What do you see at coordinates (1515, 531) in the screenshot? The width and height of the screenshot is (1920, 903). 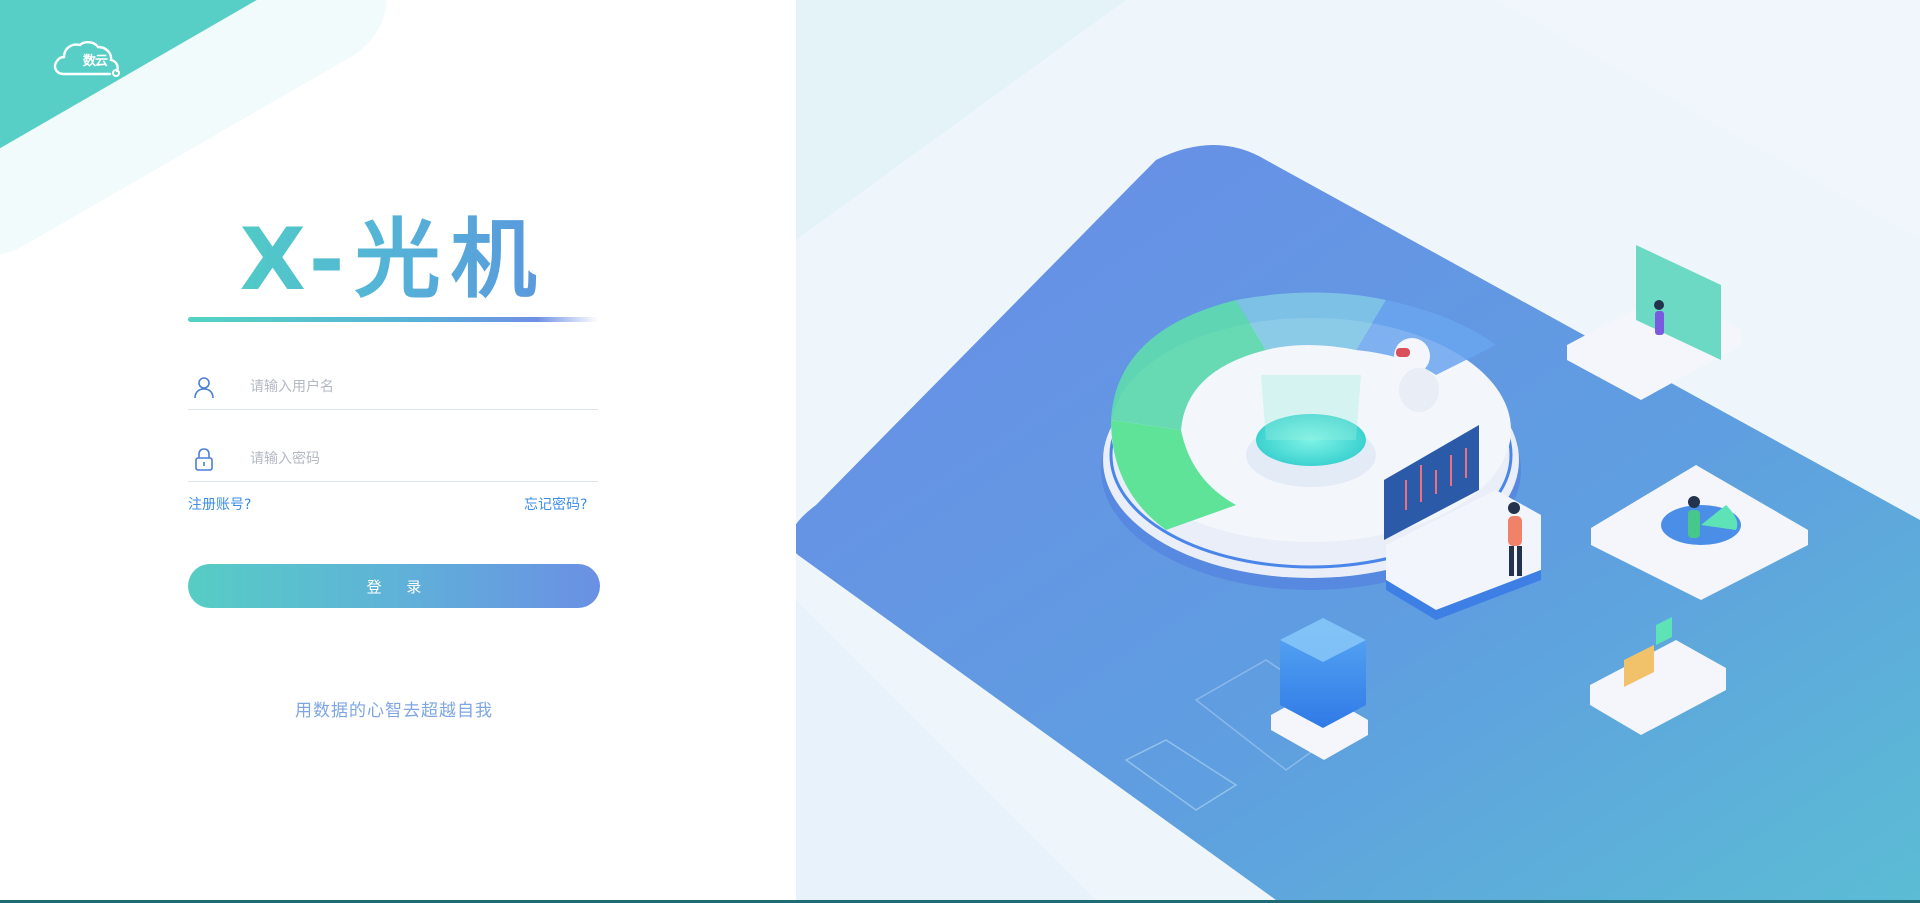 I see `person-body` at bounding box center [1515, 531].